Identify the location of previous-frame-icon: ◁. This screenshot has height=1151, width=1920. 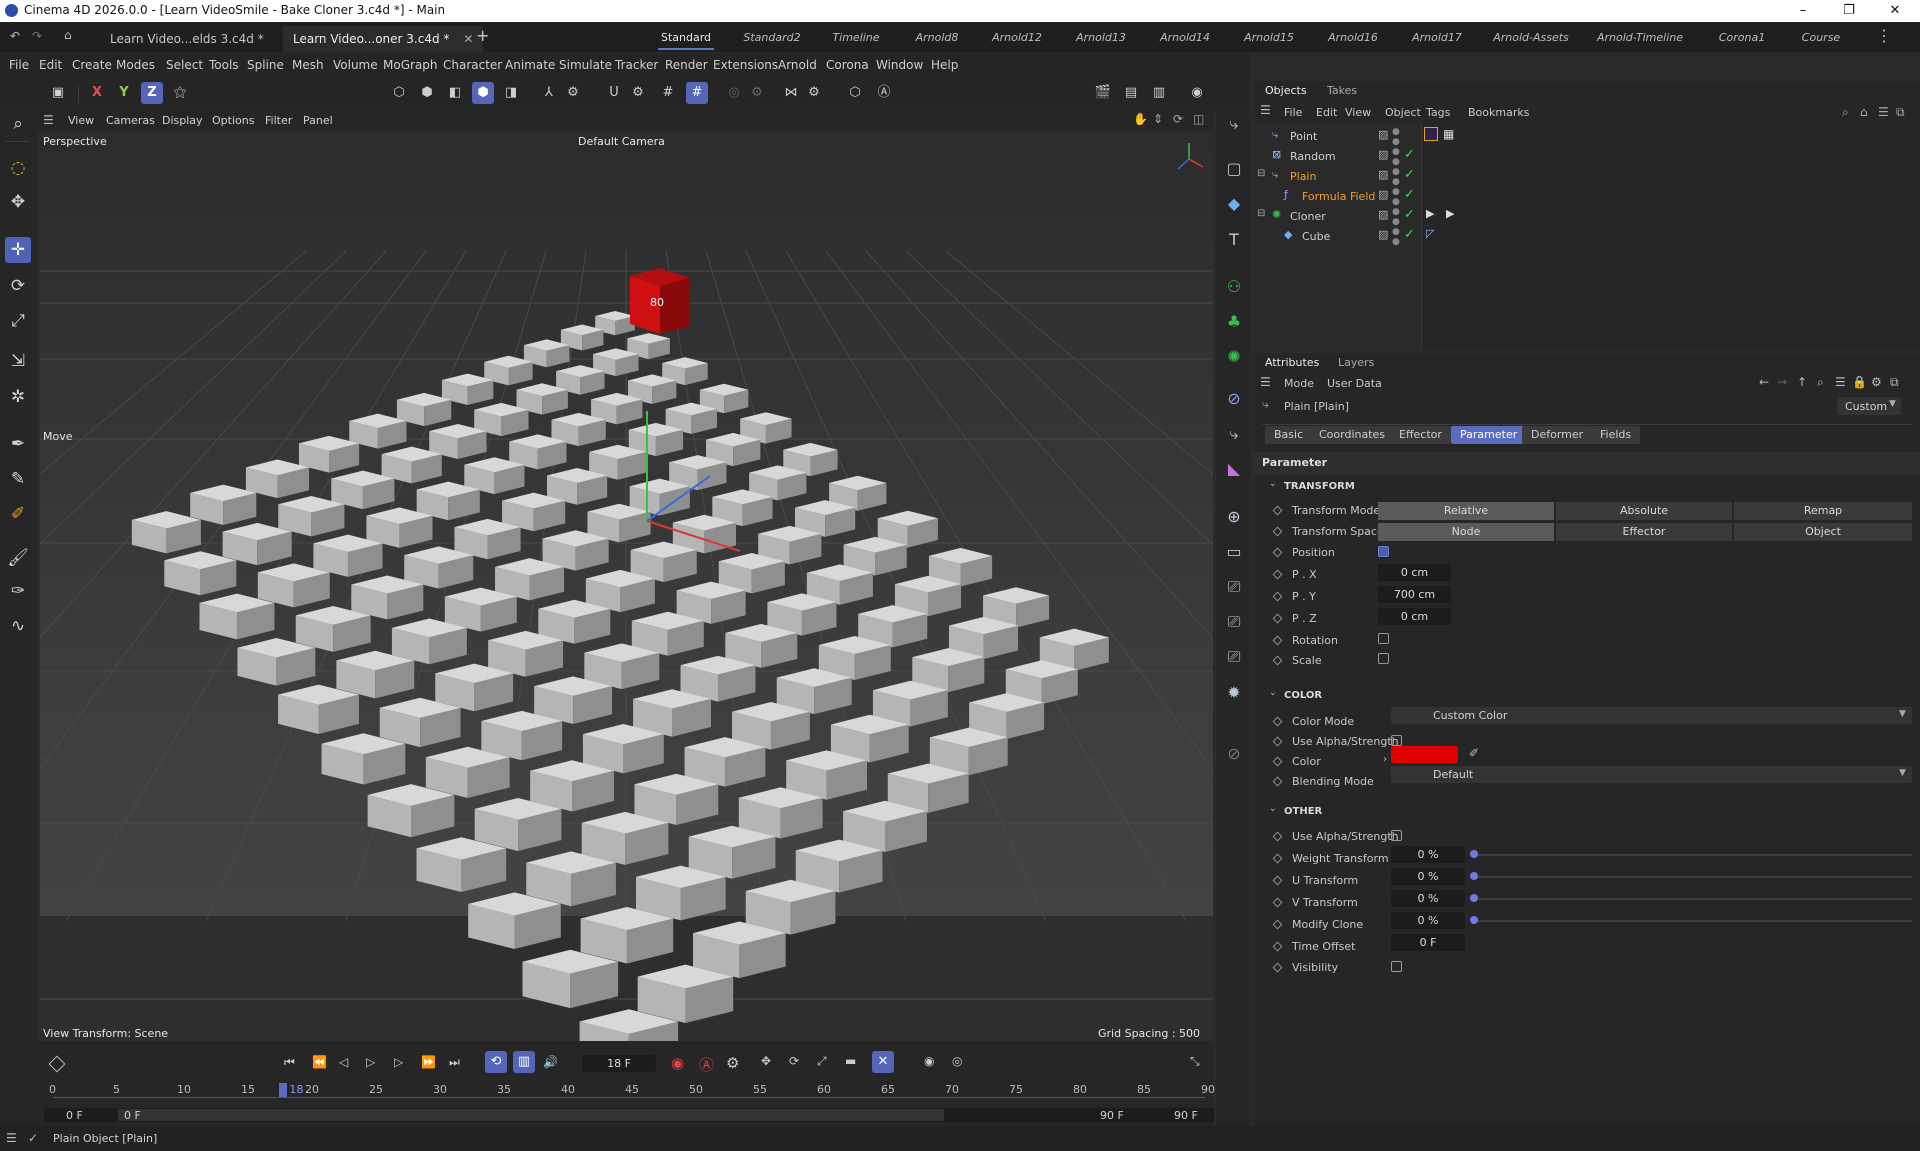
(343, 1062).